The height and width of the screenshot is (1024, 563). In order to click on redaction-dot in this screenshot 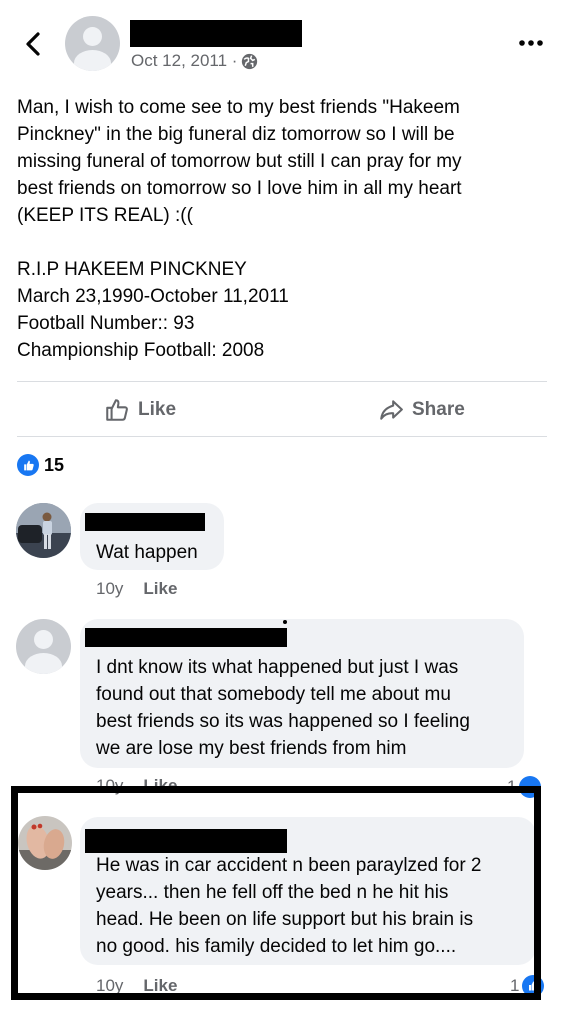, I will do `click(285, 622)`.